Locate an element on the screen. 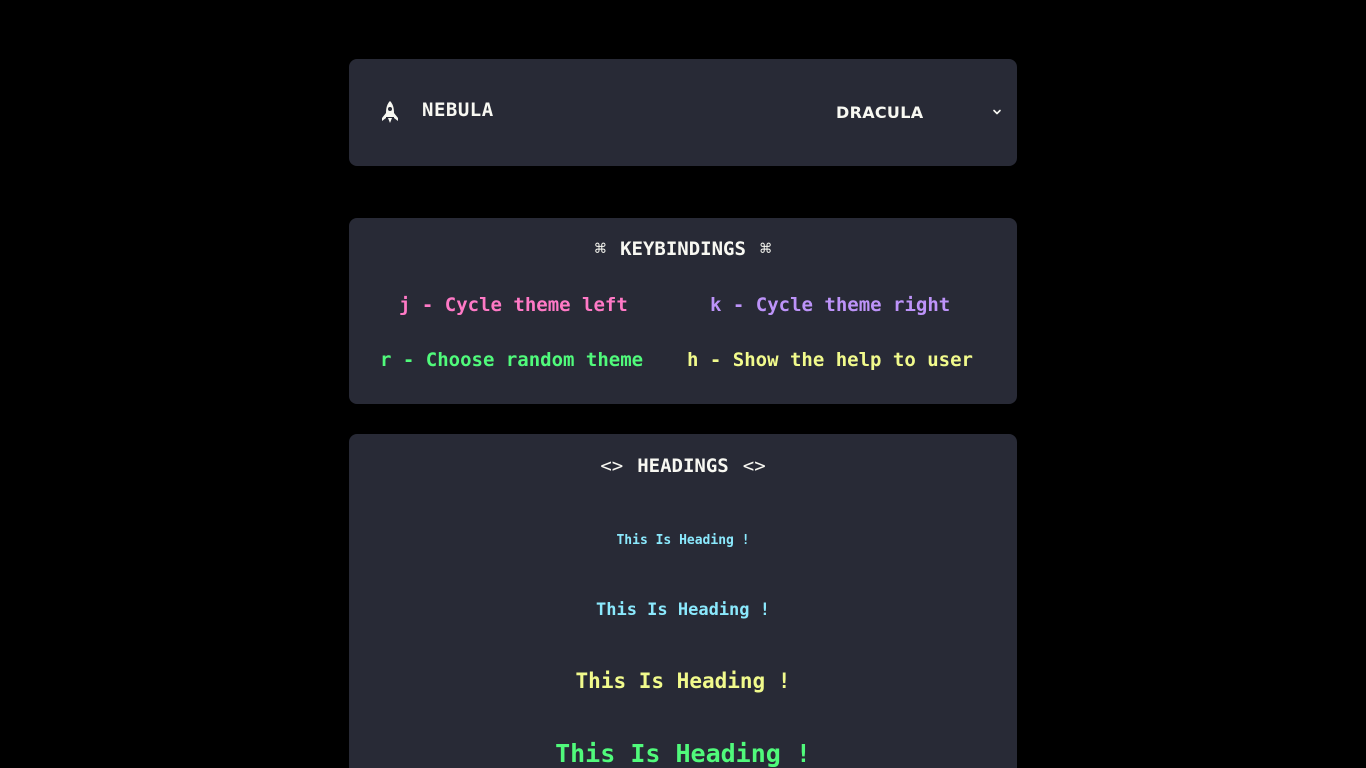 The image size is (1366, 768). keybindings-title: KEYBINDINGS is located at coordinates (683, 249).